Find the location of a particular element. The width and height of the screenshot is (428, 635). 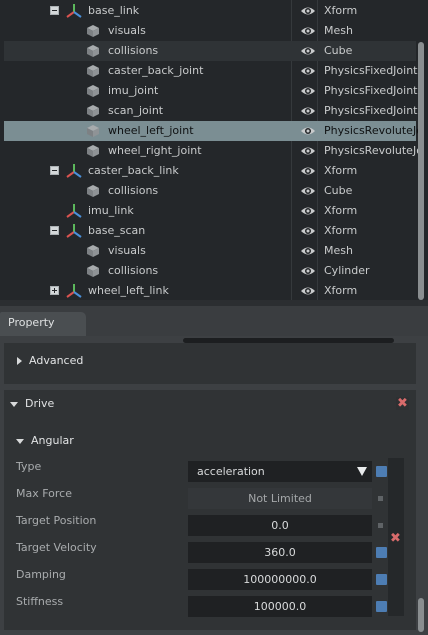

field-label: Target Position is located at coordinates (56, 520).